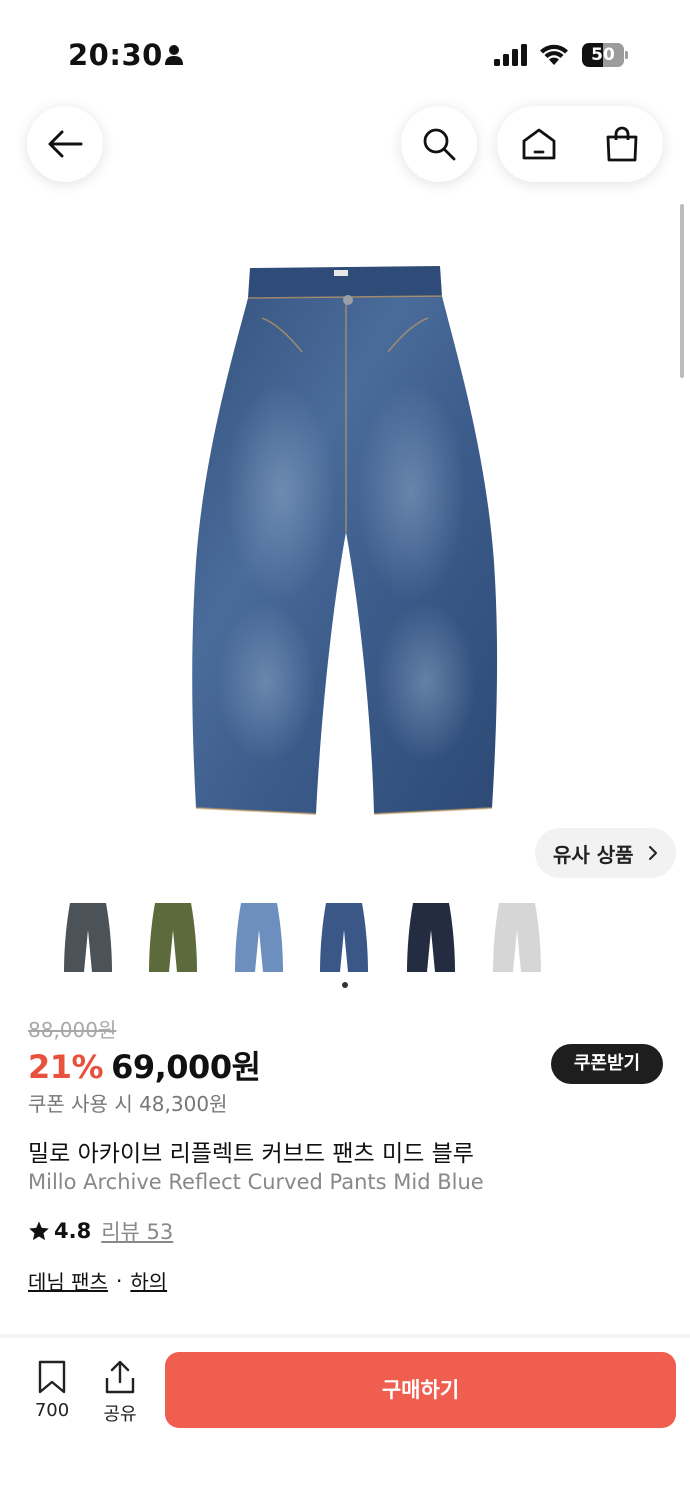 Image resolution: width=690 pixels, height=1500 pixels. I want to click on category-link-denim-pants: 데님 팬츠, so click(68, 1280).